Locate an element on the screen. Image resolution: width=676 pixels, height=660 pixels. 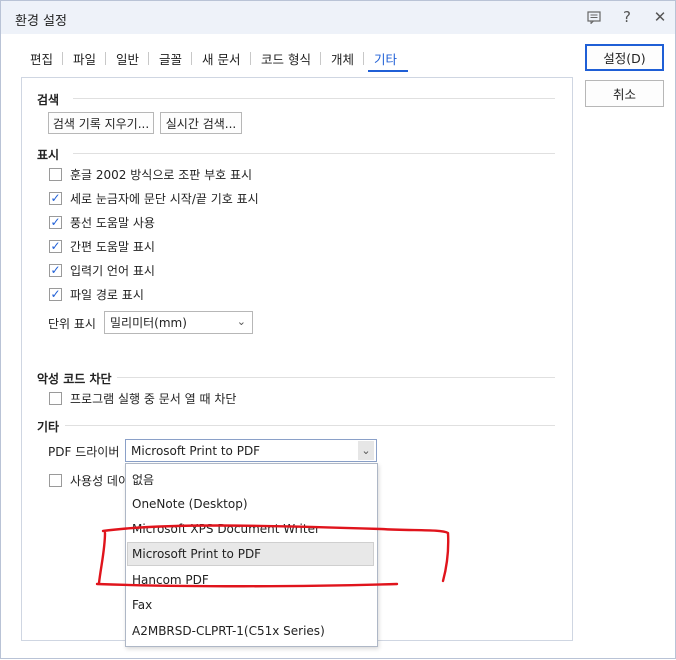
unit-select: 밀리미터(mm) ⌄ is located at coordinates (178, 322).